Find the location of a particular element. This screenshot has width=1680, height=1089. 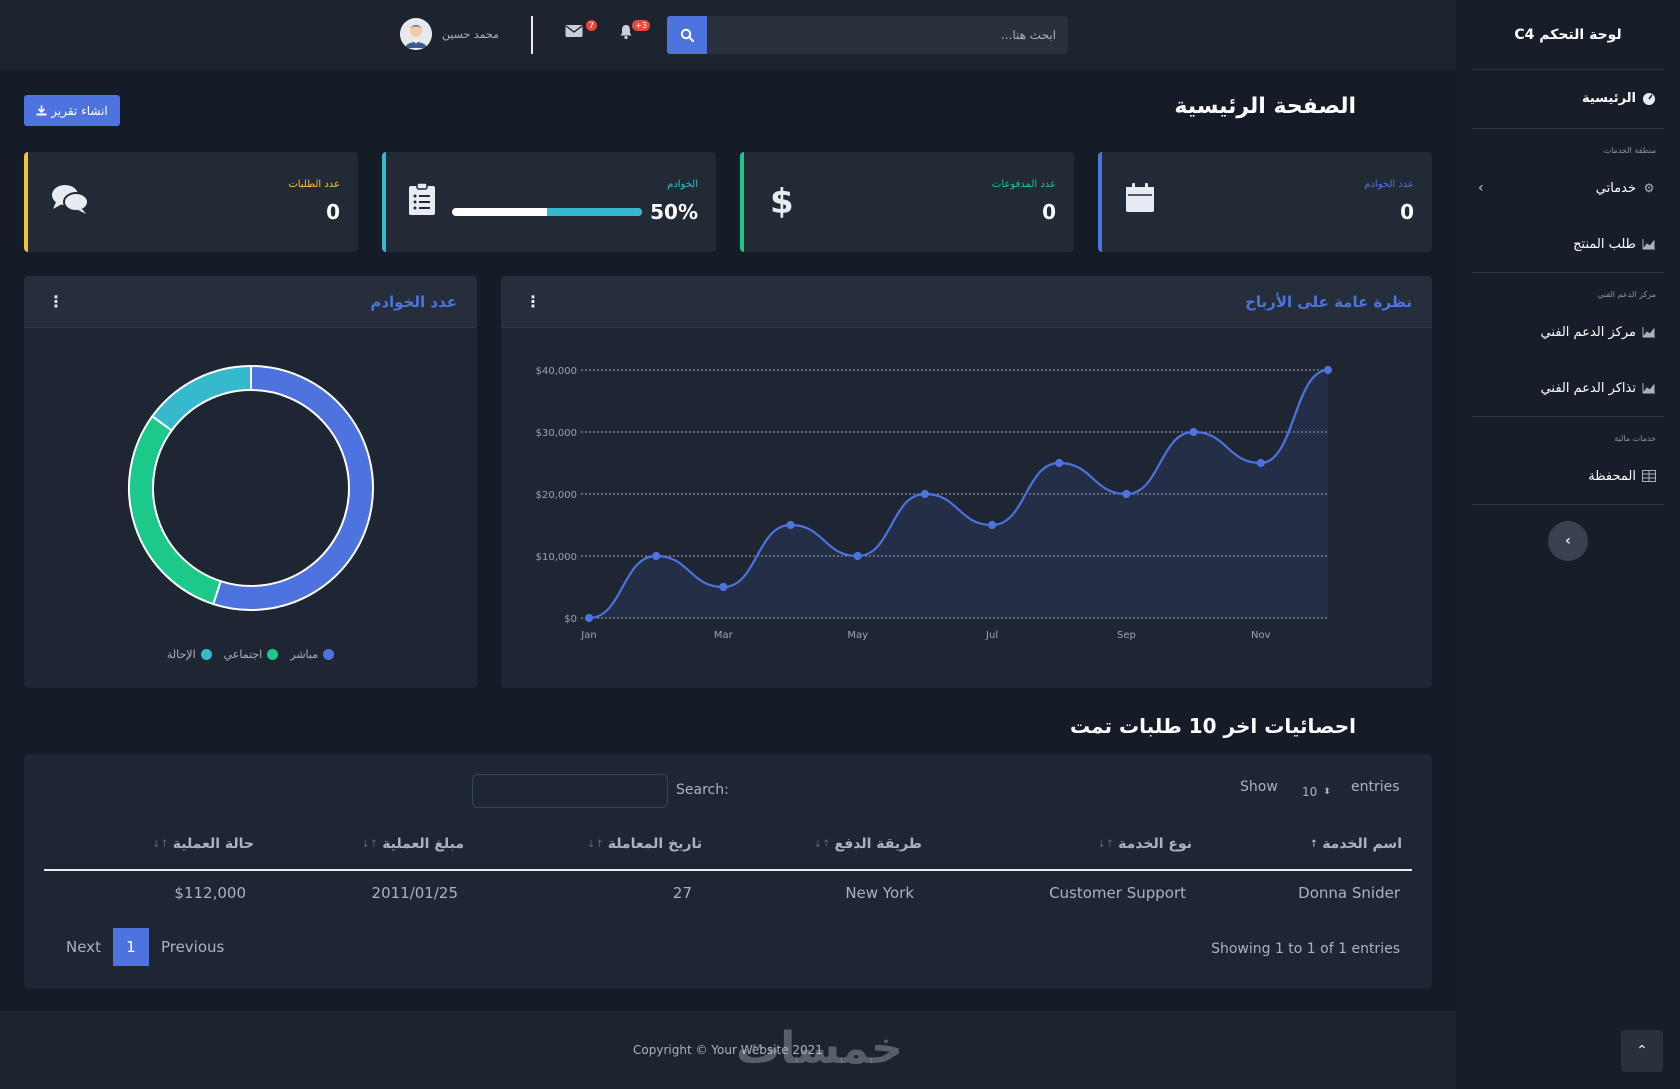

column-header-service-type: نوع الخدمة ↑↓ is located at coordinates (1144, 844).